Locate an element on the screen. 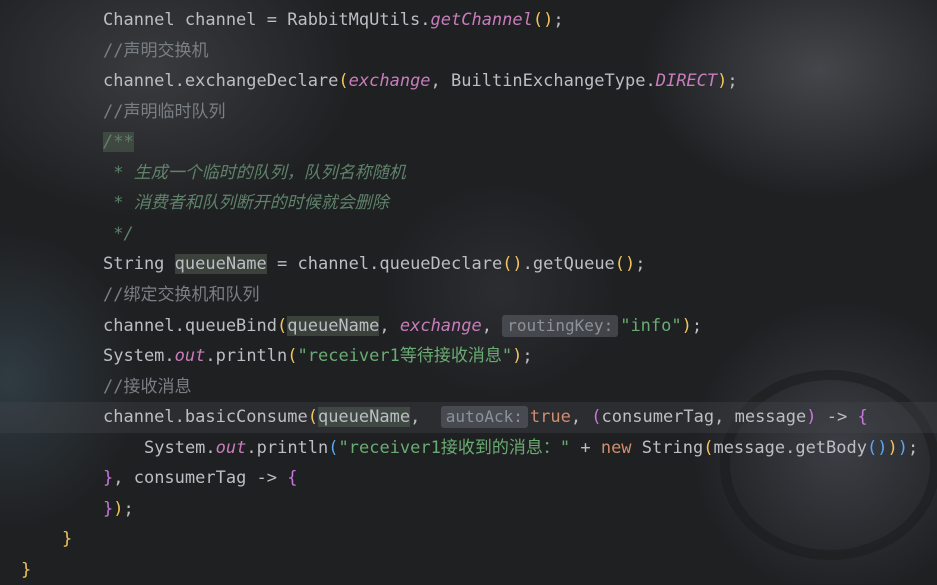 This screenshot has width=937, height=585. code-token: + is located at coordinates (585, 447).